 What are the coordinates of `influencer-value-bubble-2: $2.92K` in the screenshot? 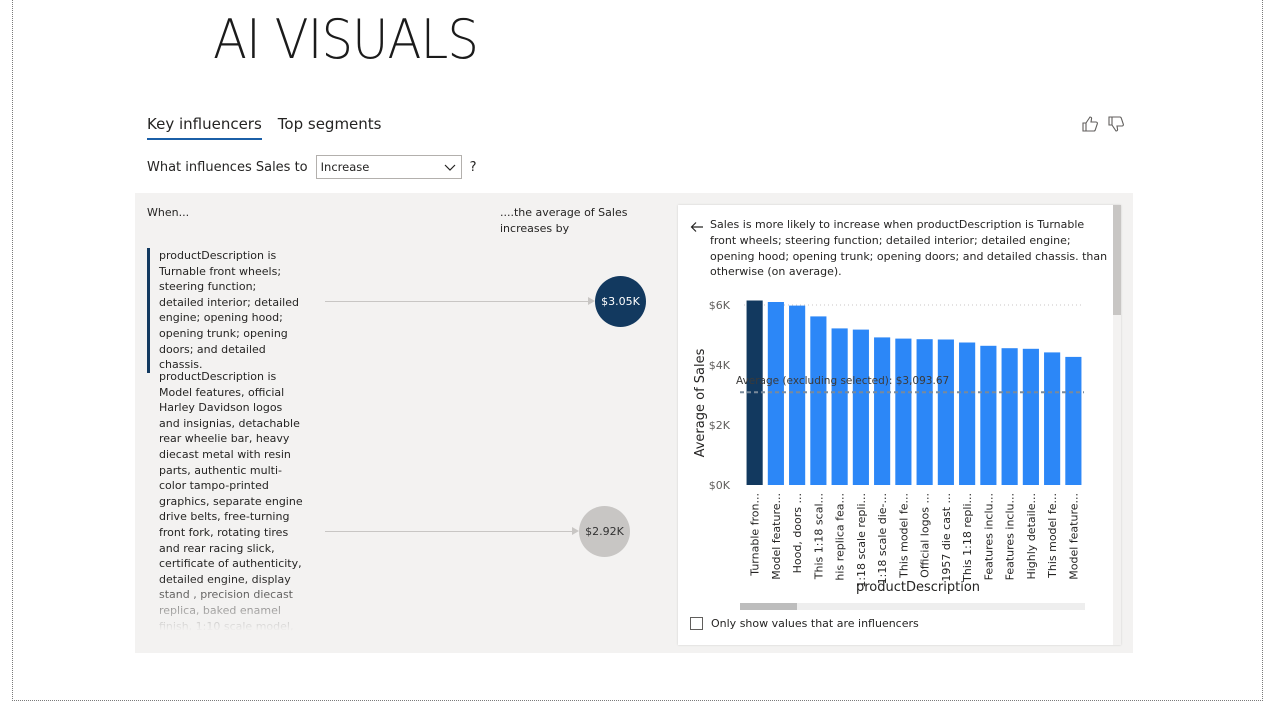 It's located at (604, 531).